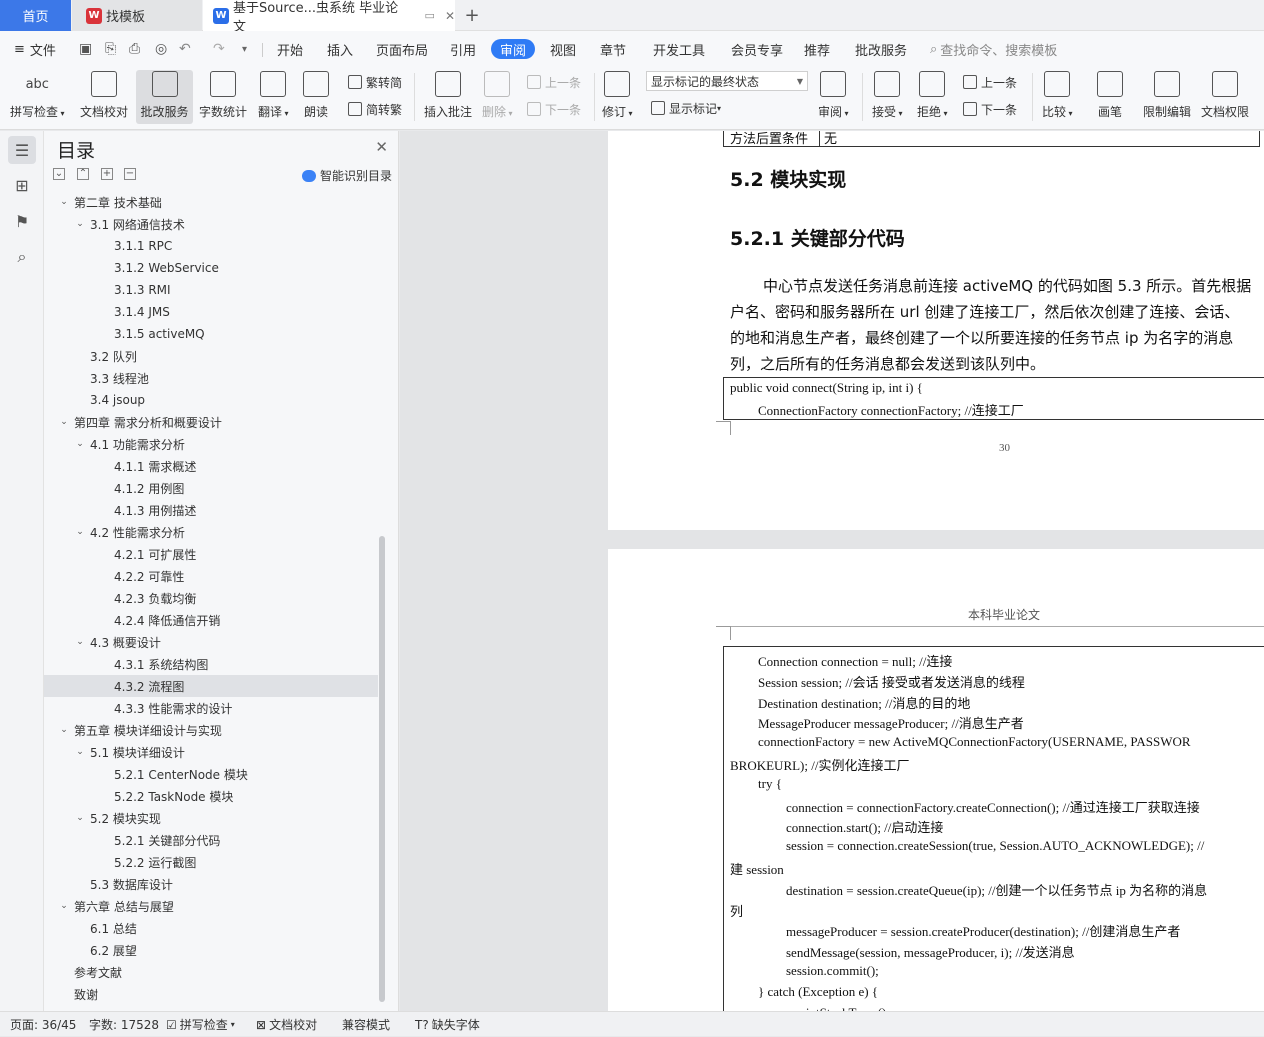 The image size is (1264, 1037). What do you see at coordinates (554, 109) in the screenshot?
I see `next-comment-button: 下一条` at bounding box center [554, 109].